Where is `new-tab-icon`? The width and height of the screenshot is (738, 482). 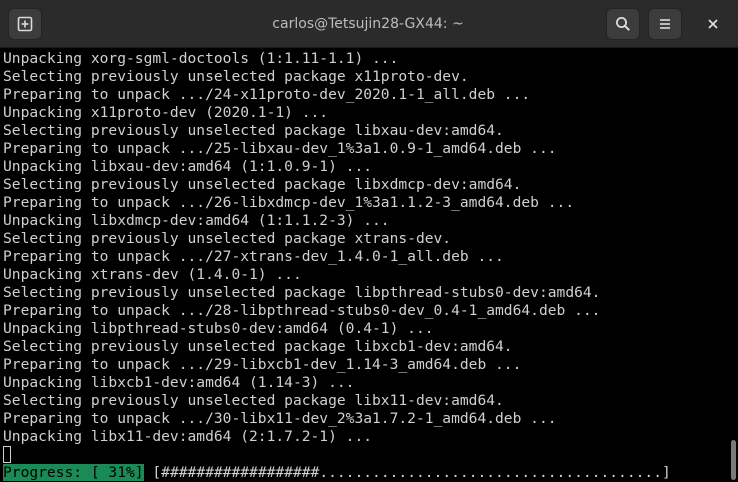
new-tab-icon is located at coordinates (25, 24).